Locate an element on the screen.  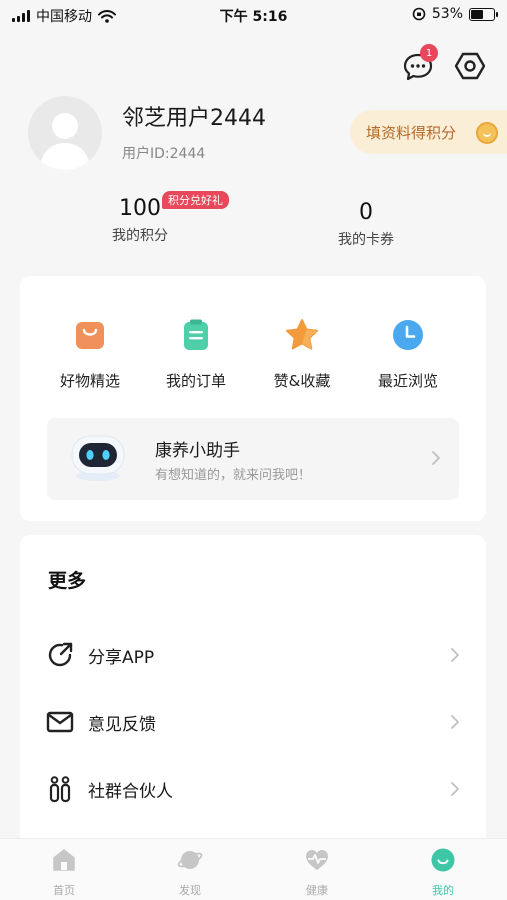
username: 邻芝用户2444 is located at coordinates (194, 118).